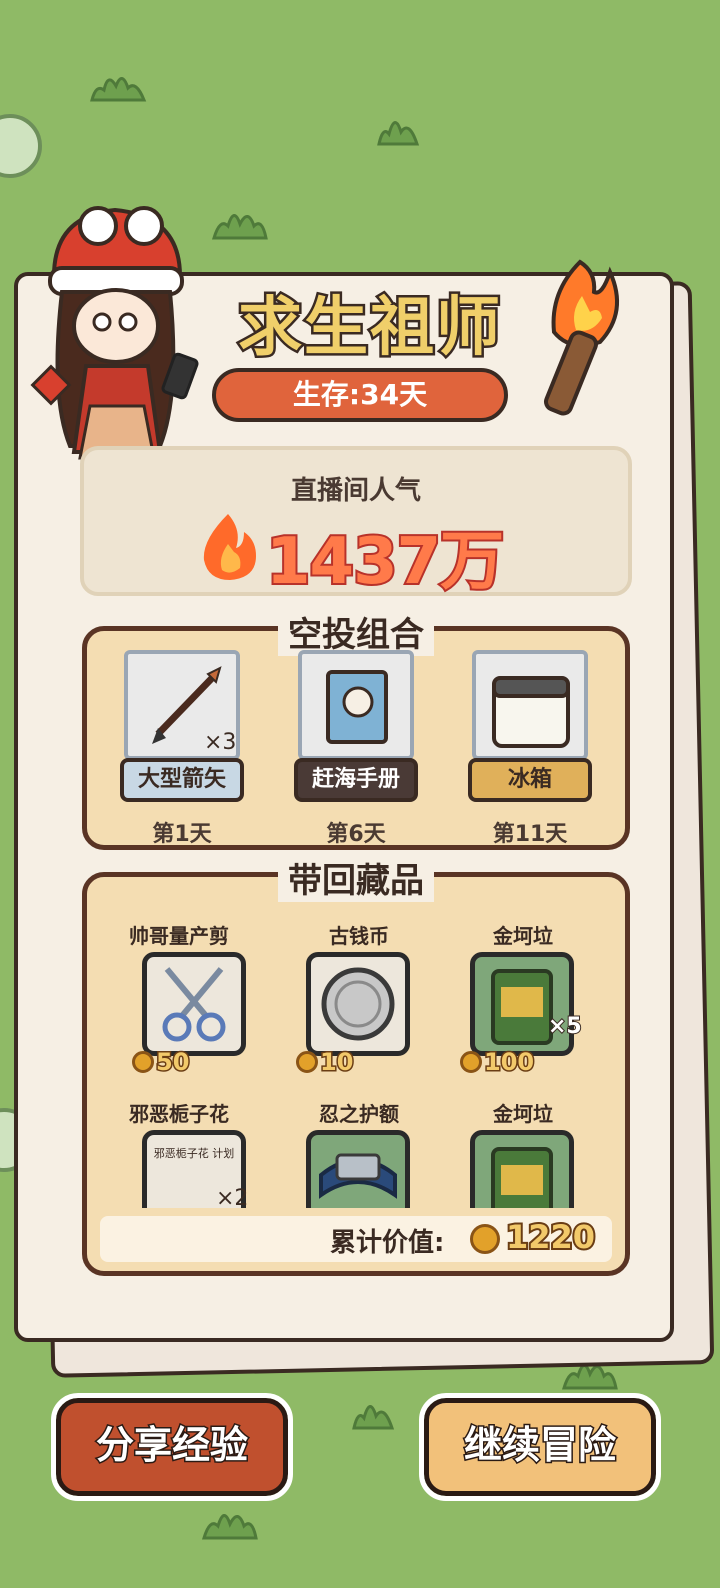  I want to click on total-value: 1220, so click(550, 1237).